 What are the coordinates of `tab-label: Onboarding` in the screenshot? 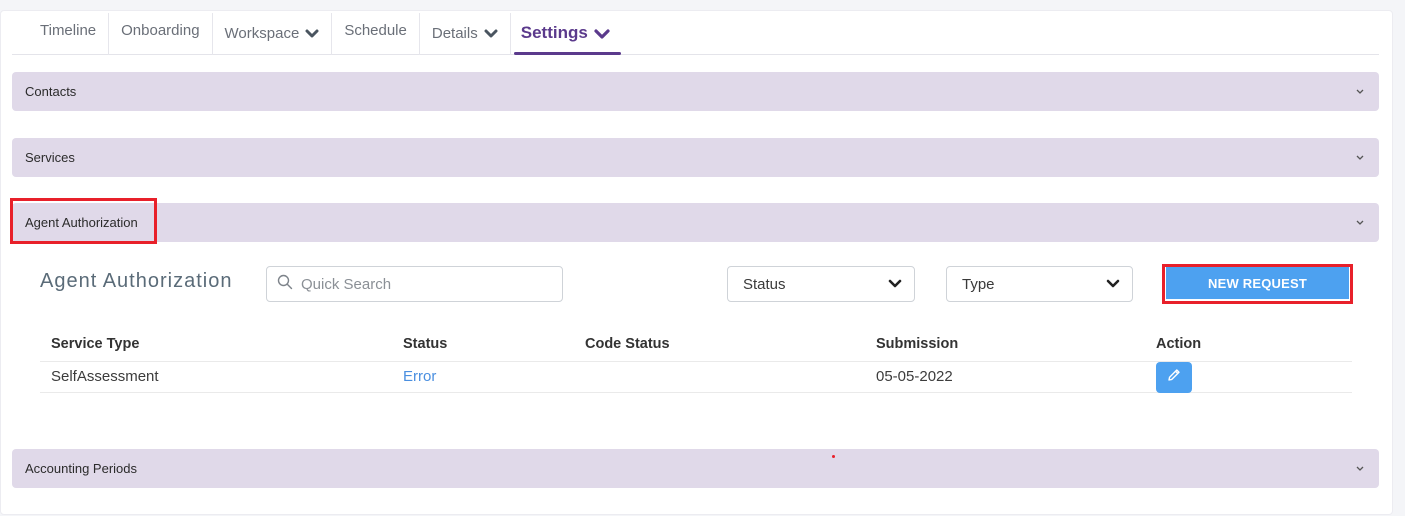 It's located at (160, 30).